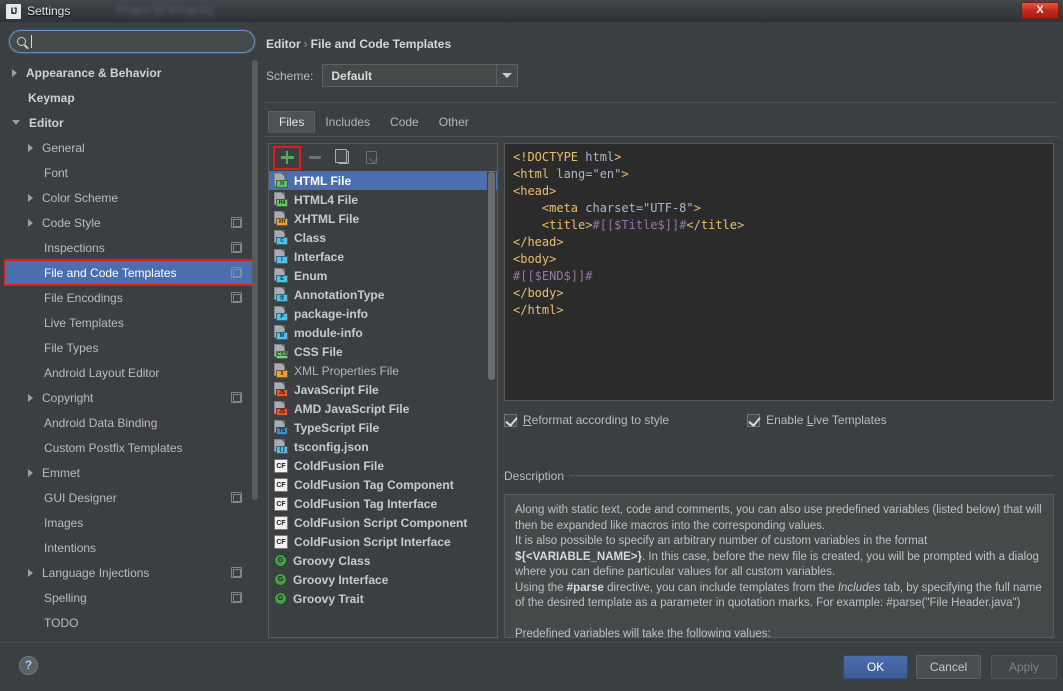 This screenshot has height=691, width=1063. What do you see at coordinates (130, 72) in the screenshot?
I see `sidebar-item-appearance-behavior: Appearance & Behavior` at bounding box center [130, 72].